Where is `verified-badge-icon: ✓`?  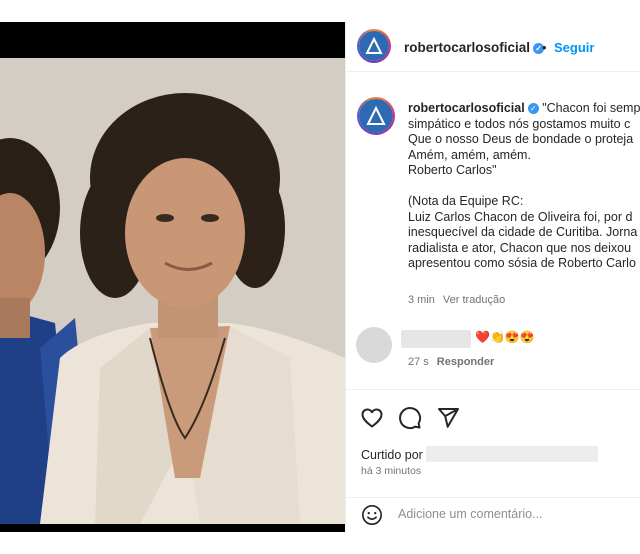
verified-badge-icon: ✓ is located at coordinates (533, 108).